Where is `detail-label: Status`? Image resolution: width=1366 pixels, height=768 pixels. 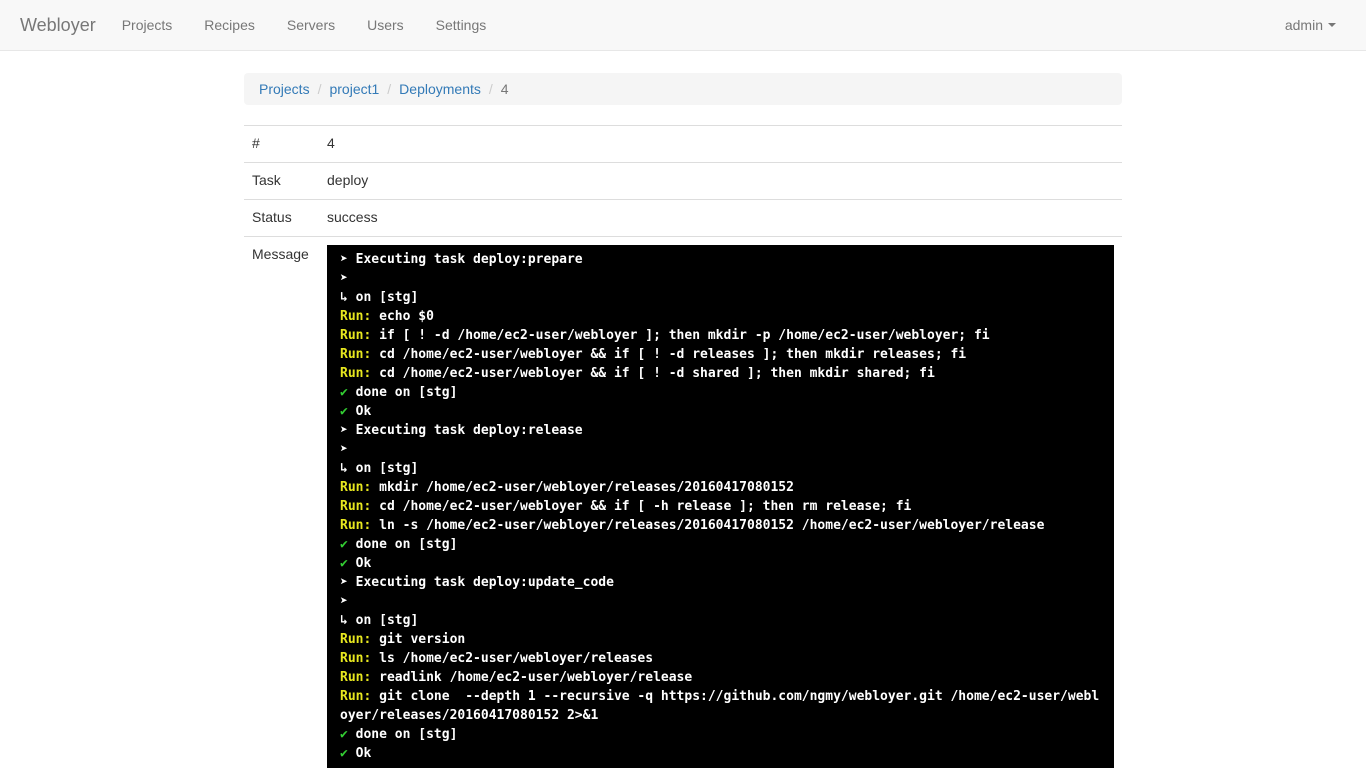 detail-label: Status is located at coordinates (281, 217).